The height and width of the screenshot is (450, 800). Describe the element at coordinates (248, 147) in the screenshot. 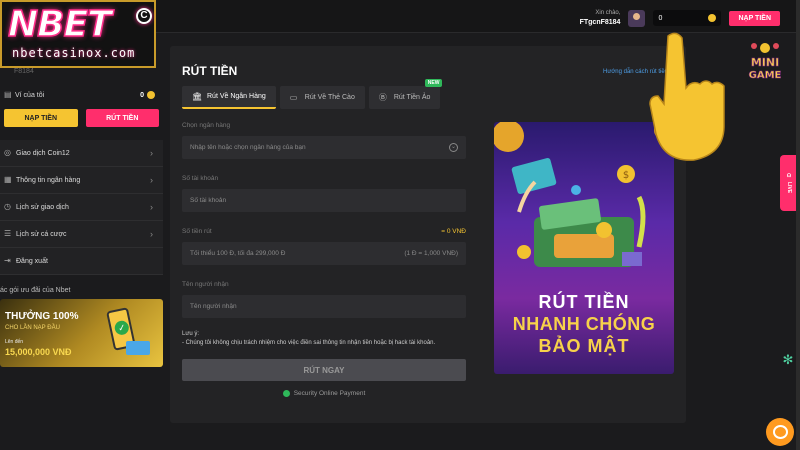

I see `bank-select-placeholder: Nhập tên hoặc chọn ngân hàng của bạn` at that location.